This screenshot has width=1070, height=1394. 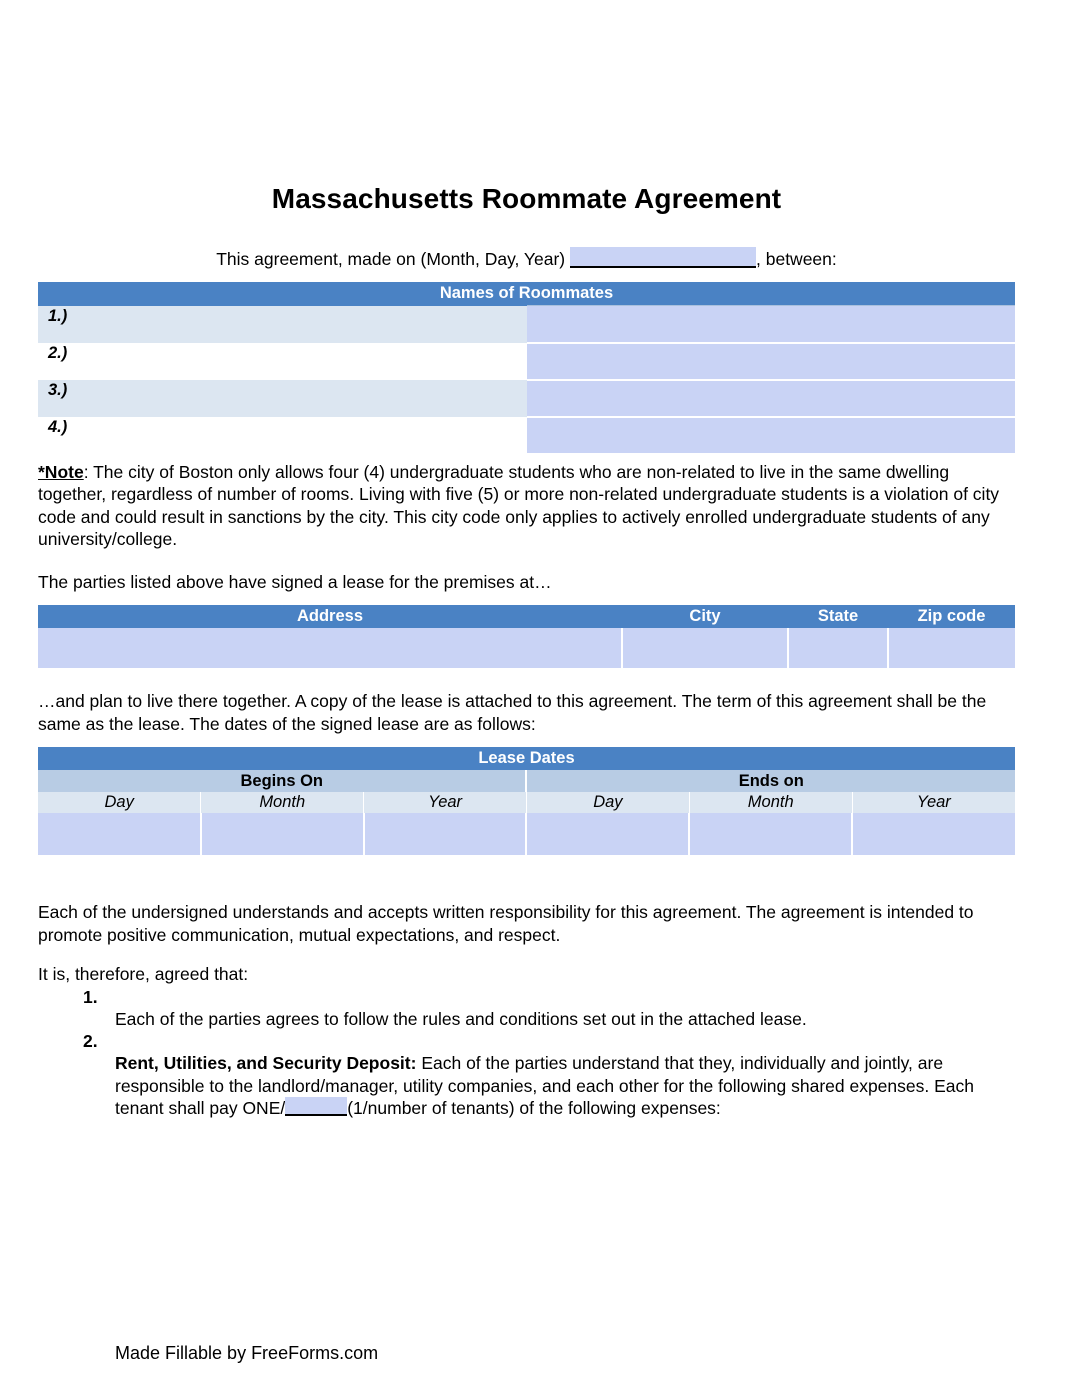 I want to click on table-row: 1.), so click(x=526, y=324).